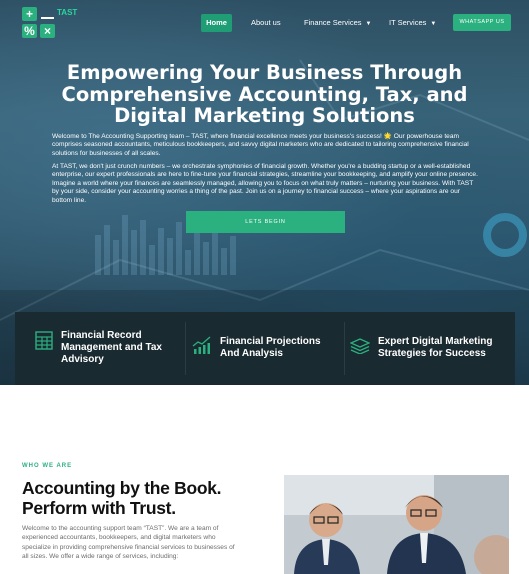 The width and height of the screenshot is (529, 574). What do you see at coordinates (44, 340) in the screenshot?
I see `spreadsheet-icon` at bounding box center [44, 340].